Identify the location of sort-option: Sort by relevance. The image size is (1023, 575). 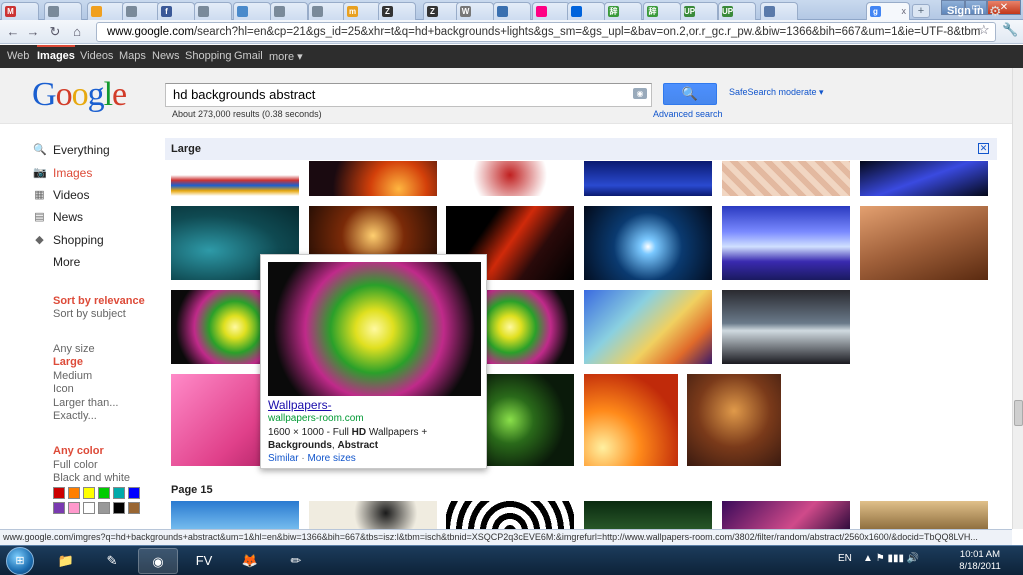
(99, 301).